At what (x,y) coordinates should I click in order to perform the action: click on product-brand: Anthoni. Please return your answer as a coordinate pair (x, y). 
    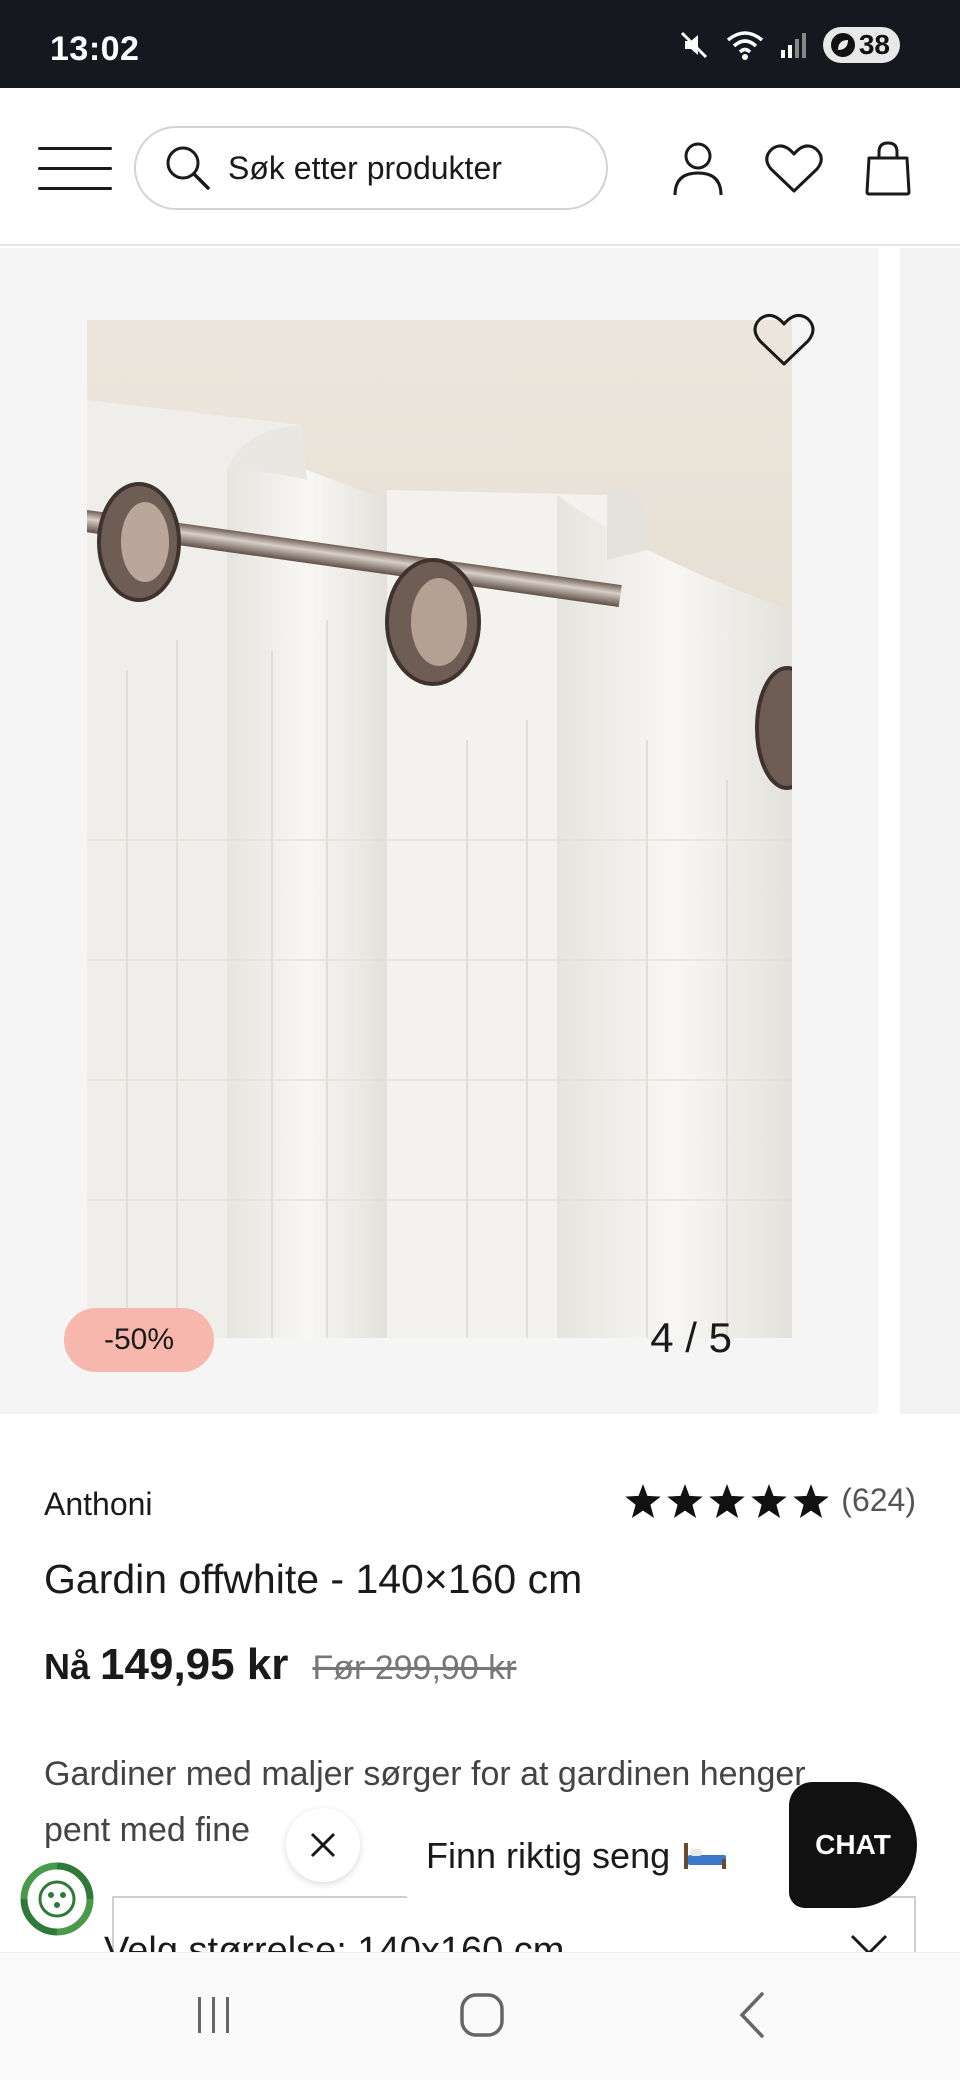
    Looking at the image, I should click on (98, 1504).